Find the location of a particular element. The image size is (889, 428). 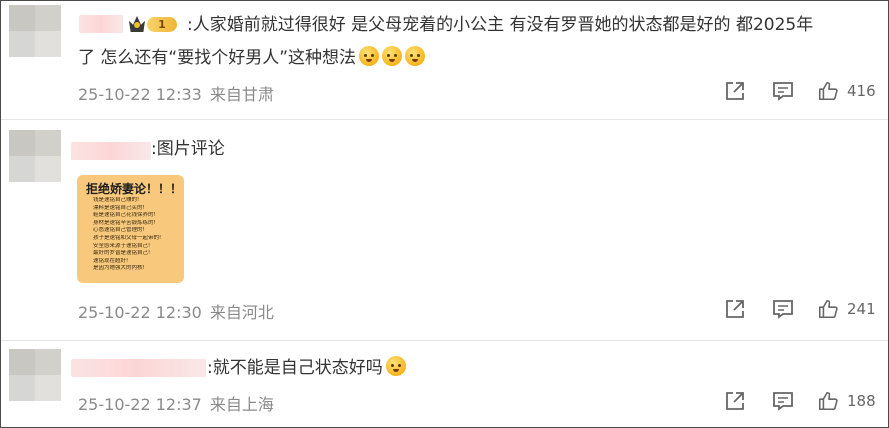

comment-date: 25-10-22 12:33 is located at coordinates (140, 94).